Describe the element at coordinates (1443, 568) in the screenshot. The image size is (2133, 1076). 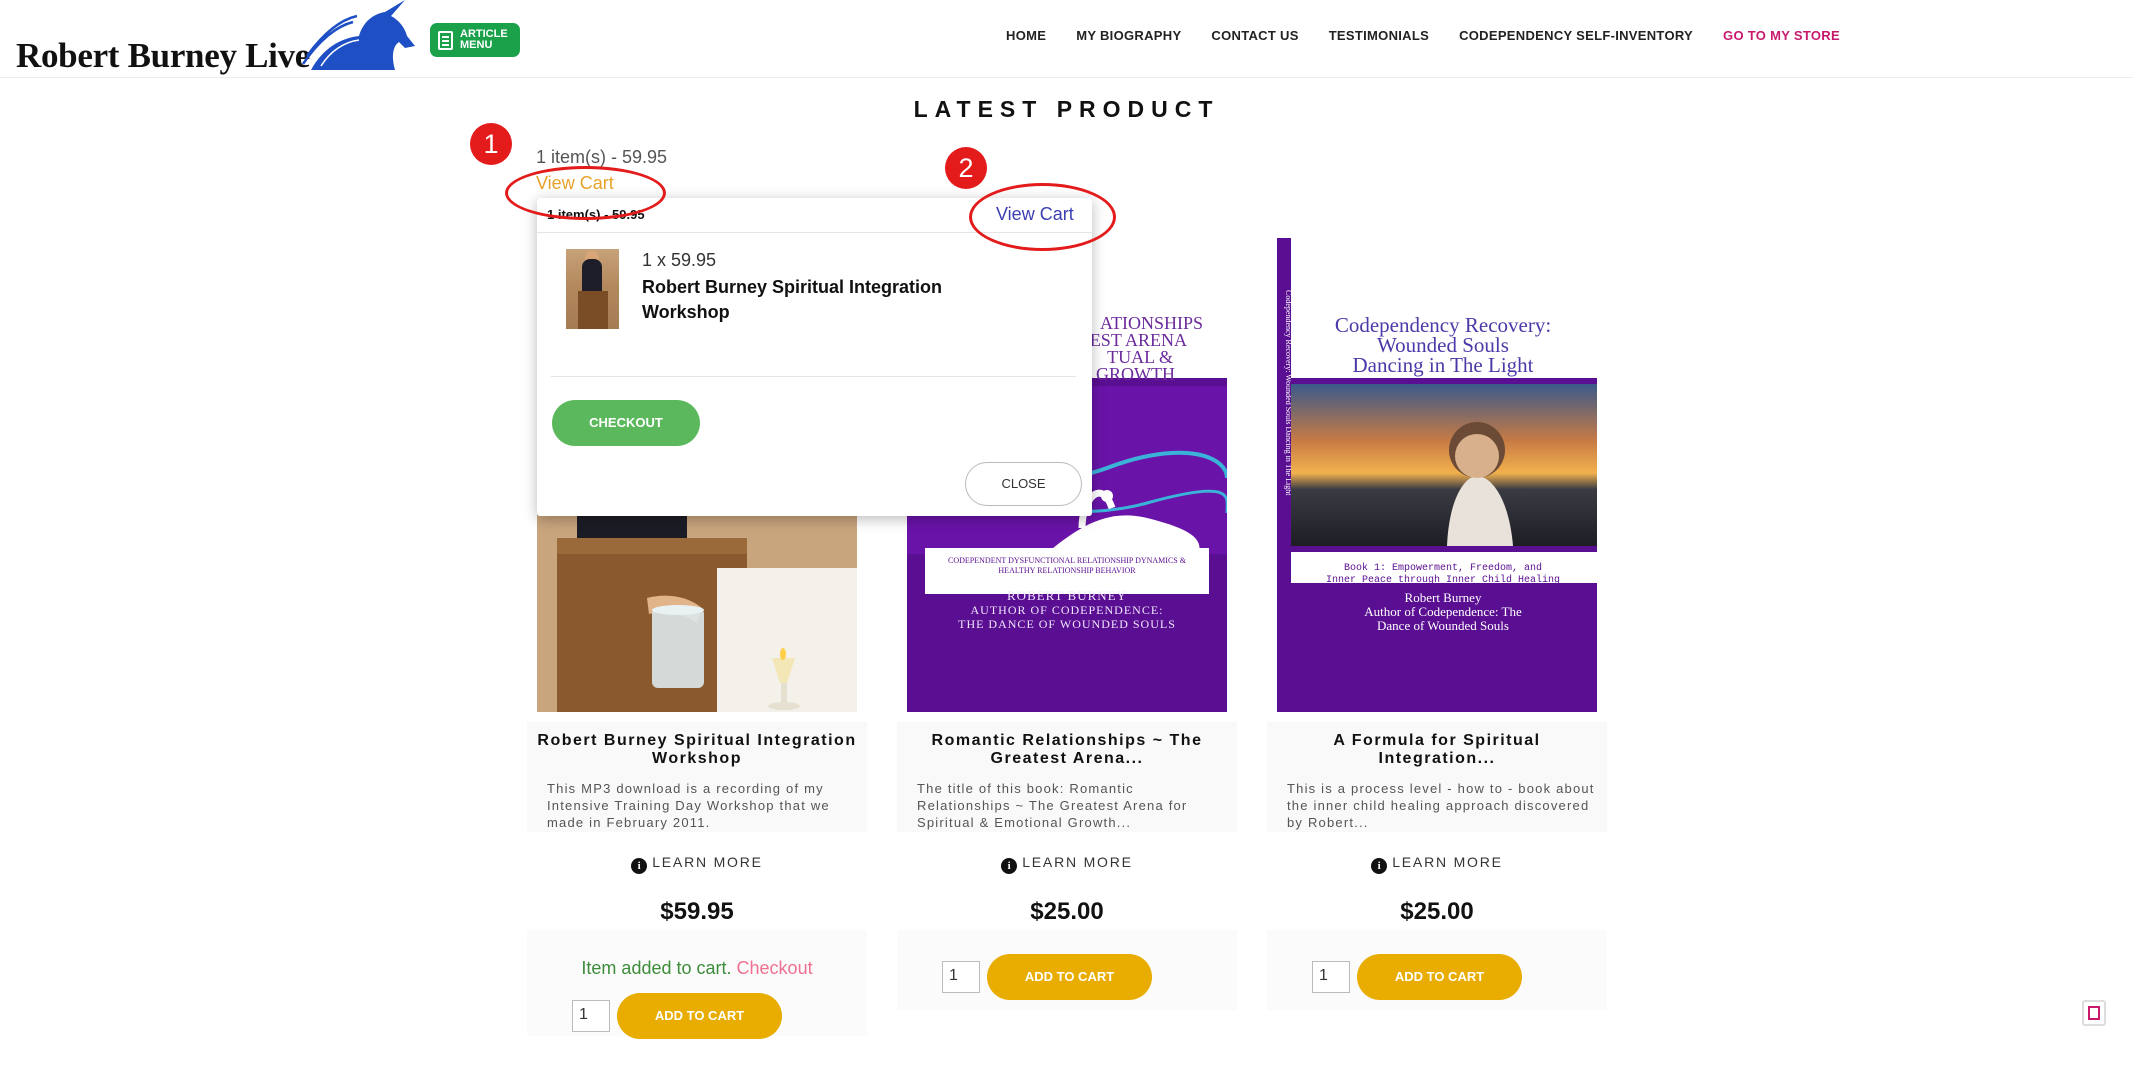
I see `cover-subtitle: Book 1: Empowerment, Freedom, and` at that location.